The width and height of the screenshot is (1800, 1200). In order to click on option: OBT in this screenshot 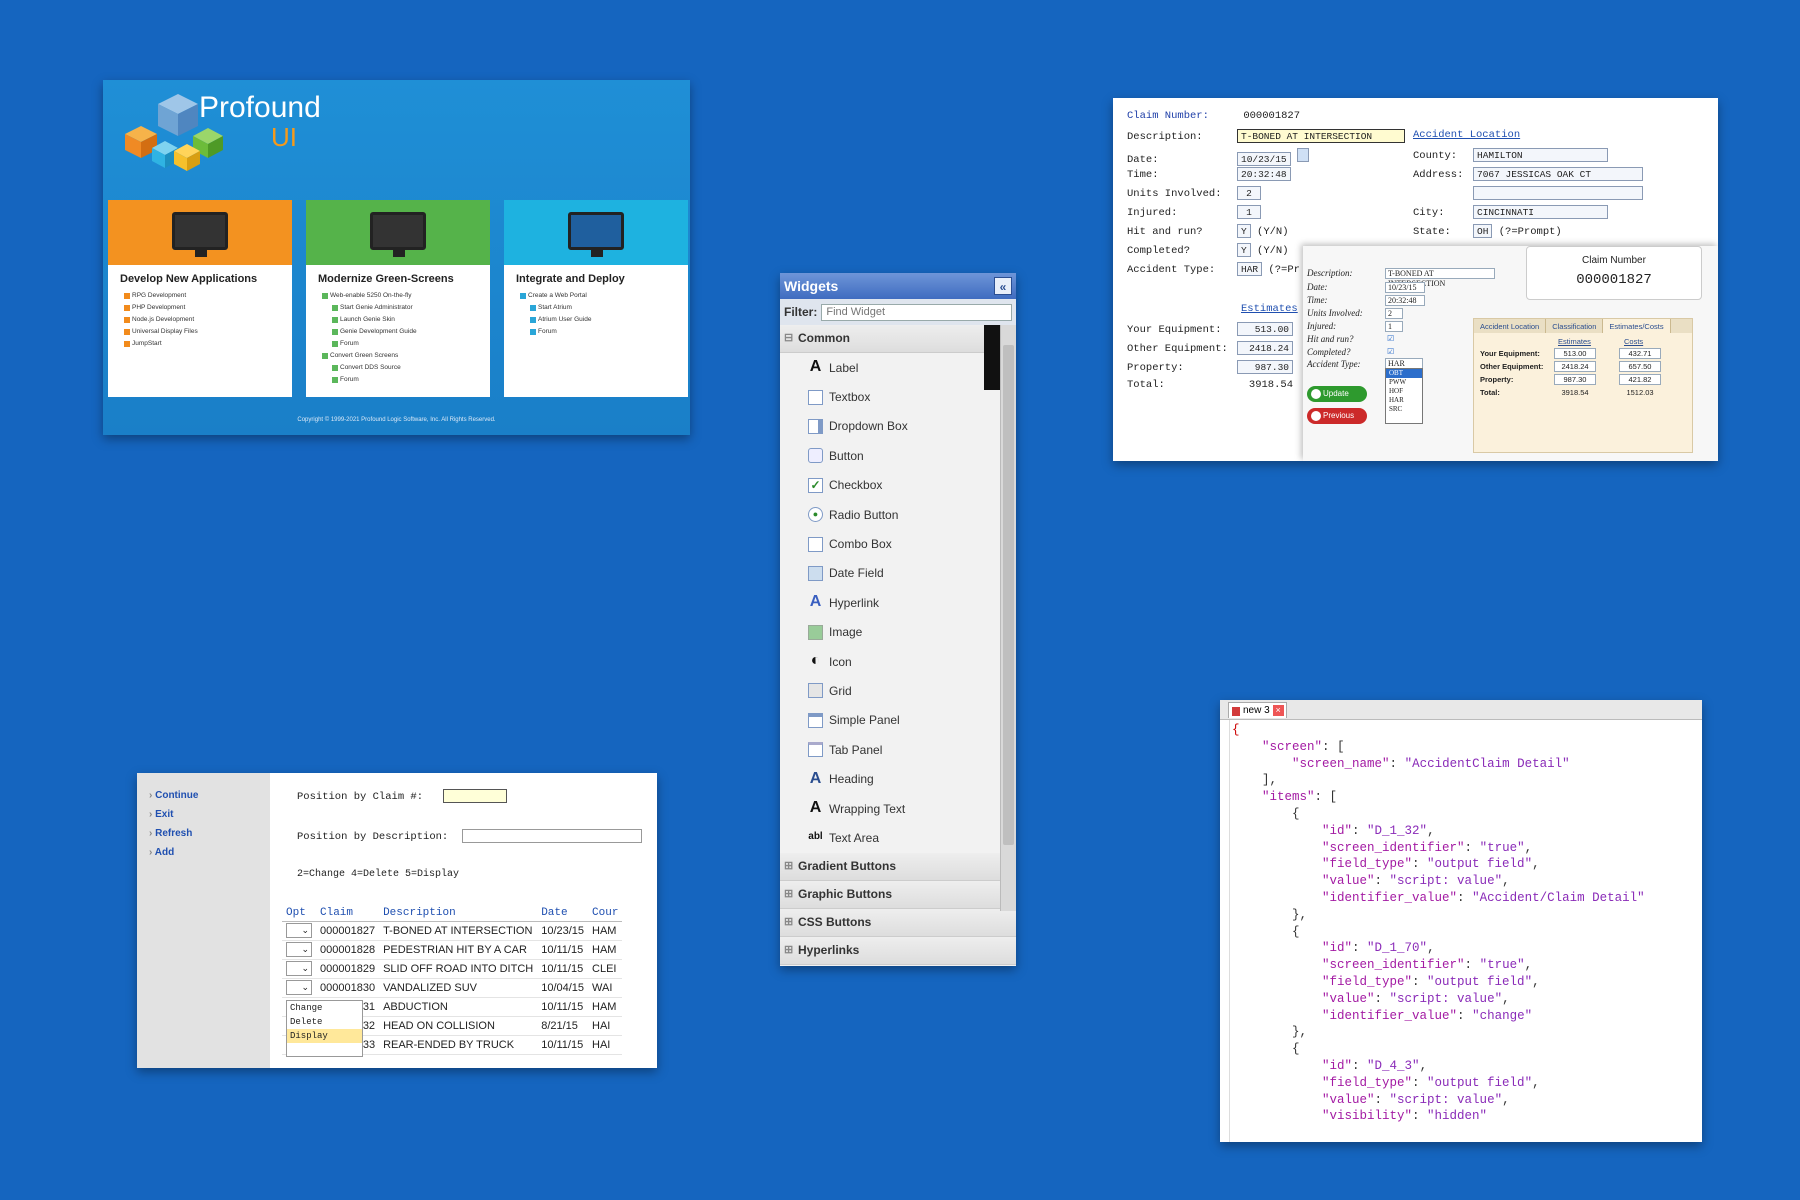, I will do `click(1404, 373)`.